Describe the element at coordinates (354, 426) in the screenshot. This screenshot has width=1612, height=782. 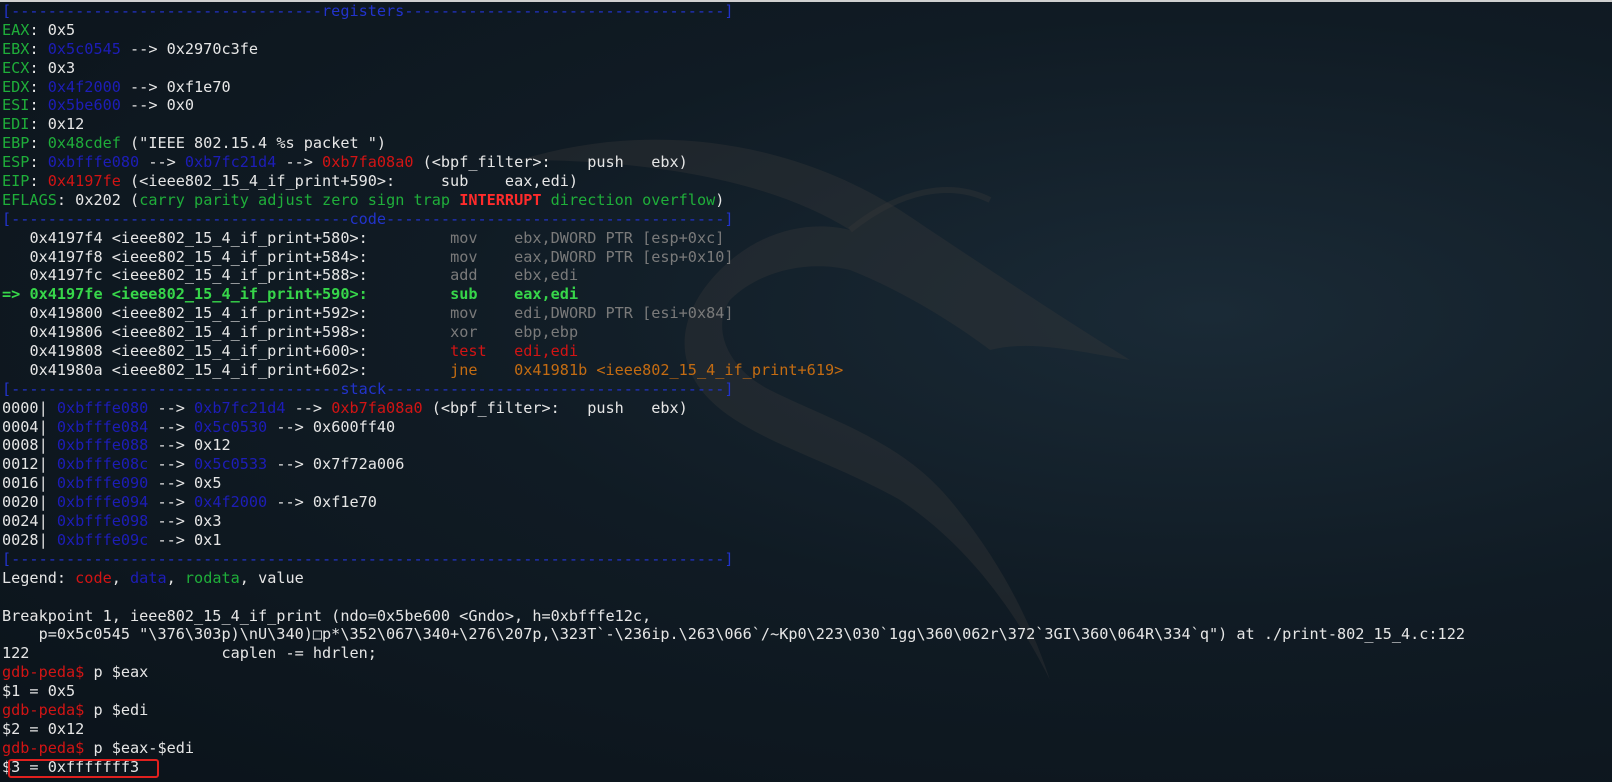
I see `stack-value: 0x600ff40` at that location.